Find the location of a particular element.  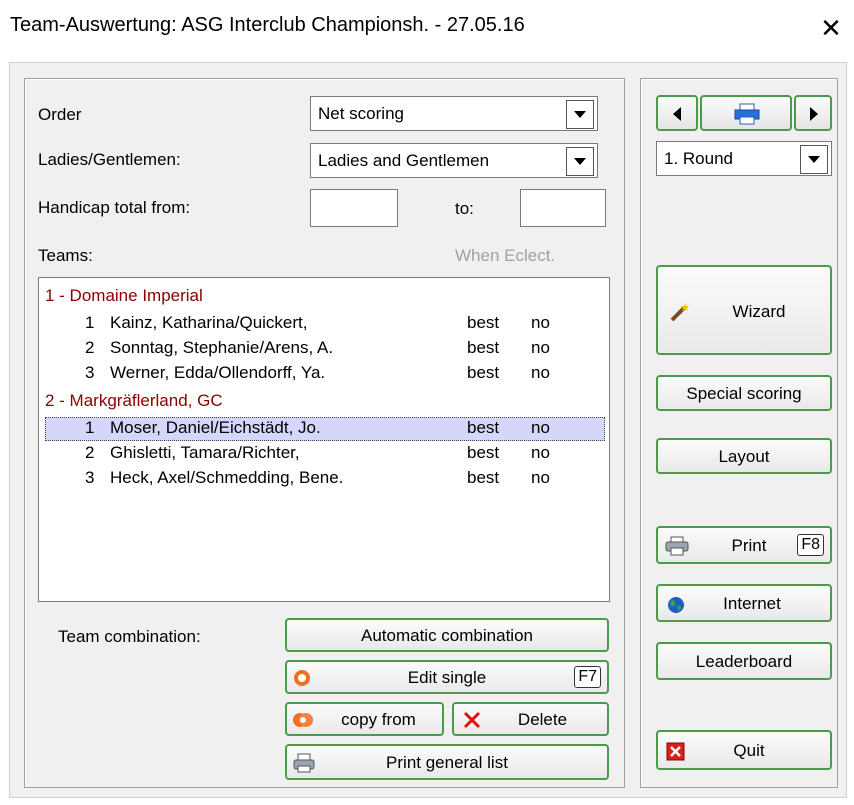

order-value: Net scoring is located at coordinates (361, 113).